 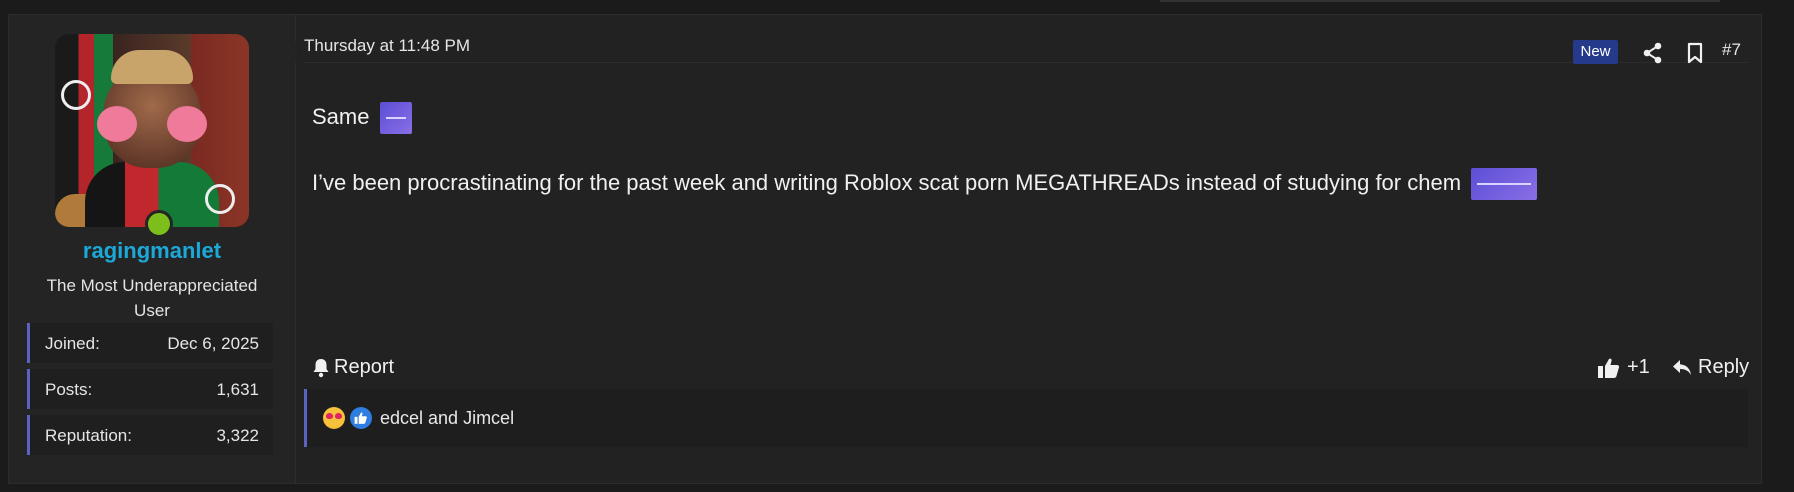 What do you see at coordinates (152, 298) in the screenshot?
I see `user-title: The Most Underappreciated User` at bounding box center [152, 298].